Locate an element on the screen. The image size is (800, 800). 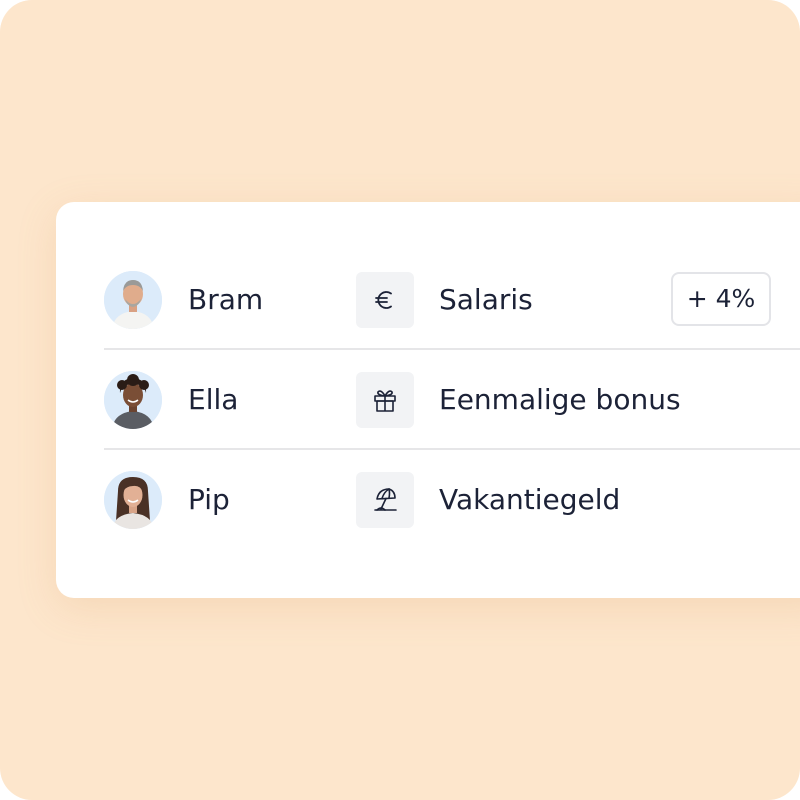
compensation-type-label: Eenmalige bonus is located at coordinates (560, 399).